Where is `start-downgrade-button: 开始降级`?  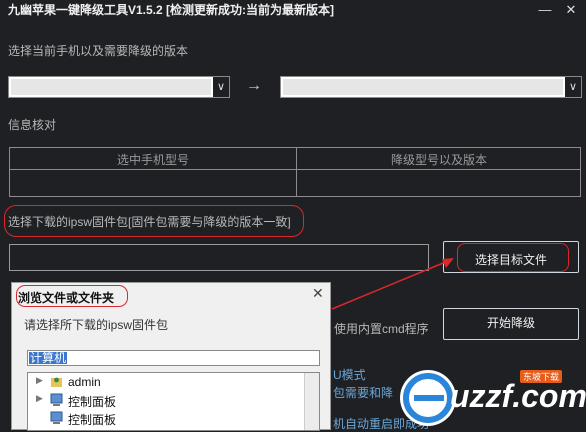
start-downgrade-button: 开始降级 is located at coordinates (511, 324).